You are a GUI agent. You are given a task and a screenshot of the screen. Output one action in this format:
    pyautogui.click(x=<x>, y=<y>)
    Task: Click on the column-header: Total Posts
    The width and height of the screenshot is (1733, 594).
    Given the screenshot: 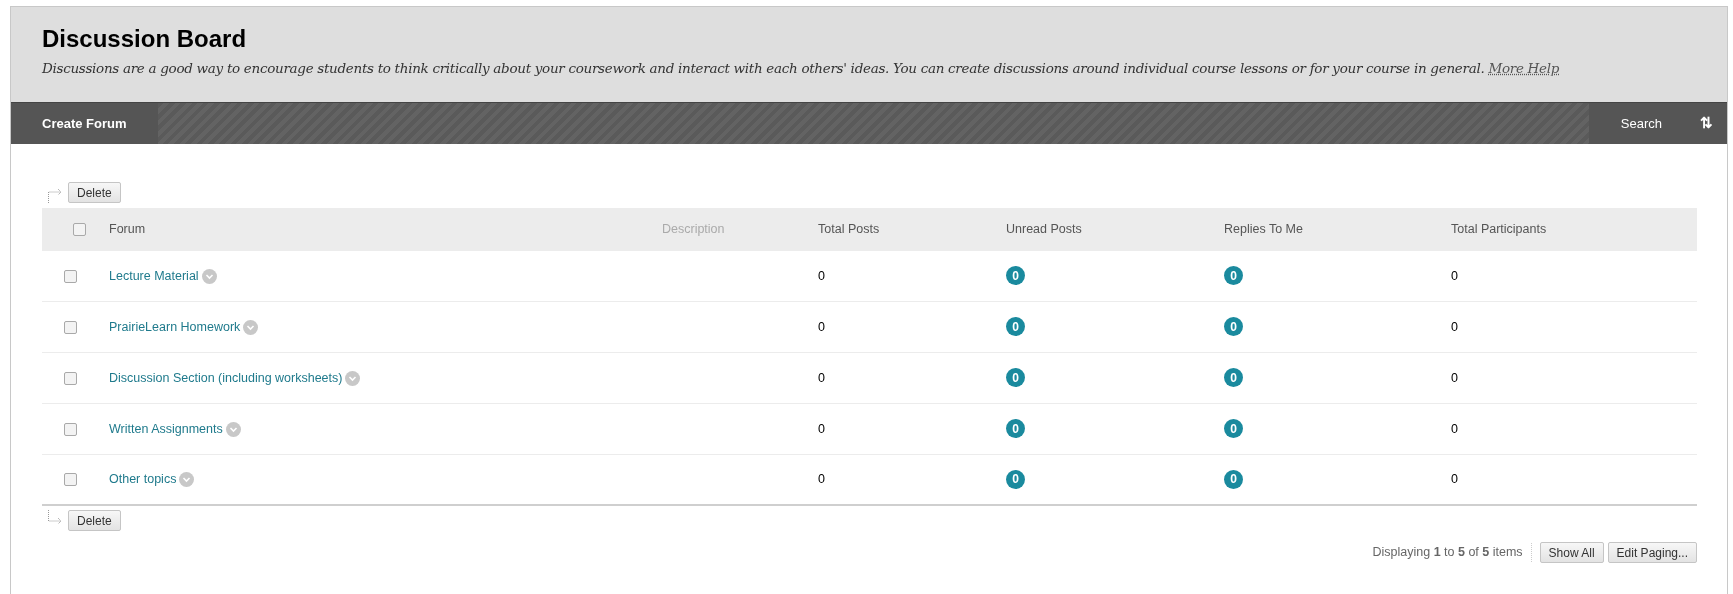 What is the action you would take?
    pyautogui.click(x=849, y=229)
    